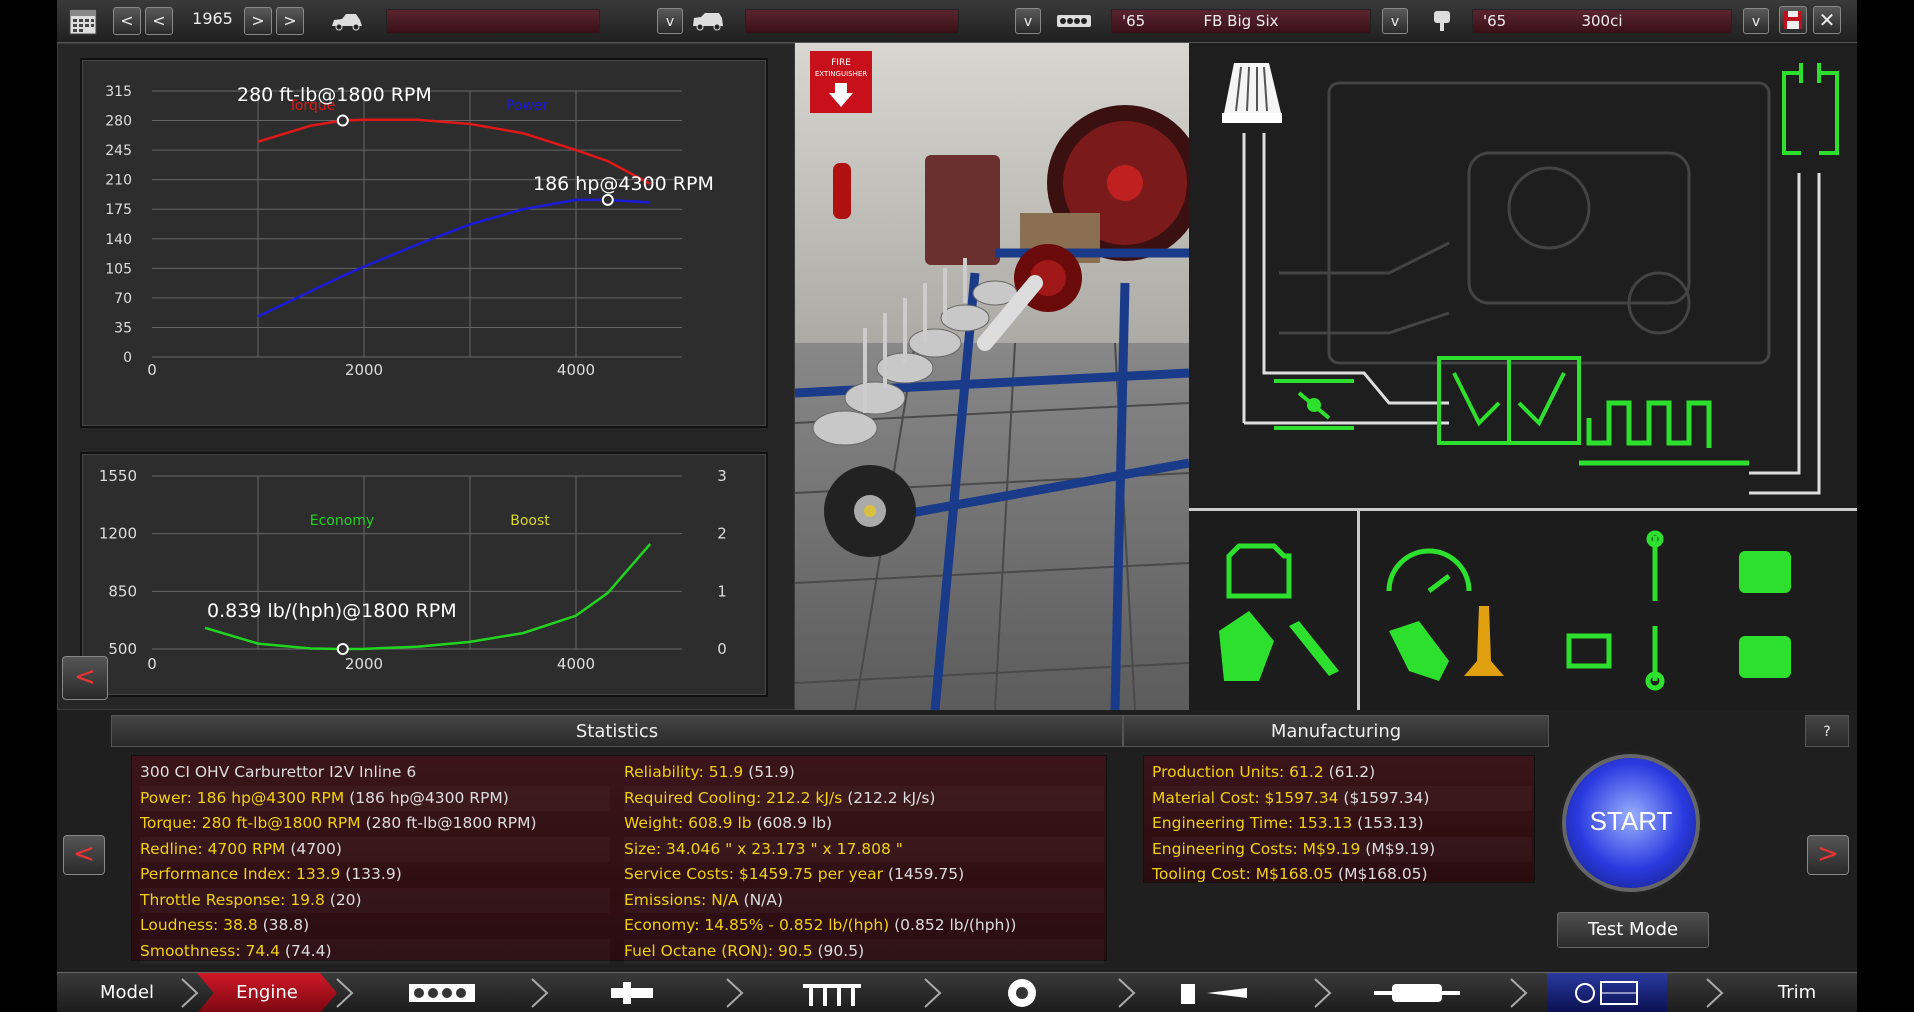 This screenshot has width=1914, height=1012. Describe the element at coordinates (864, 772) in the screenshot. I see `stat-row: Reliability: 51.9 (51.9)` at that location.